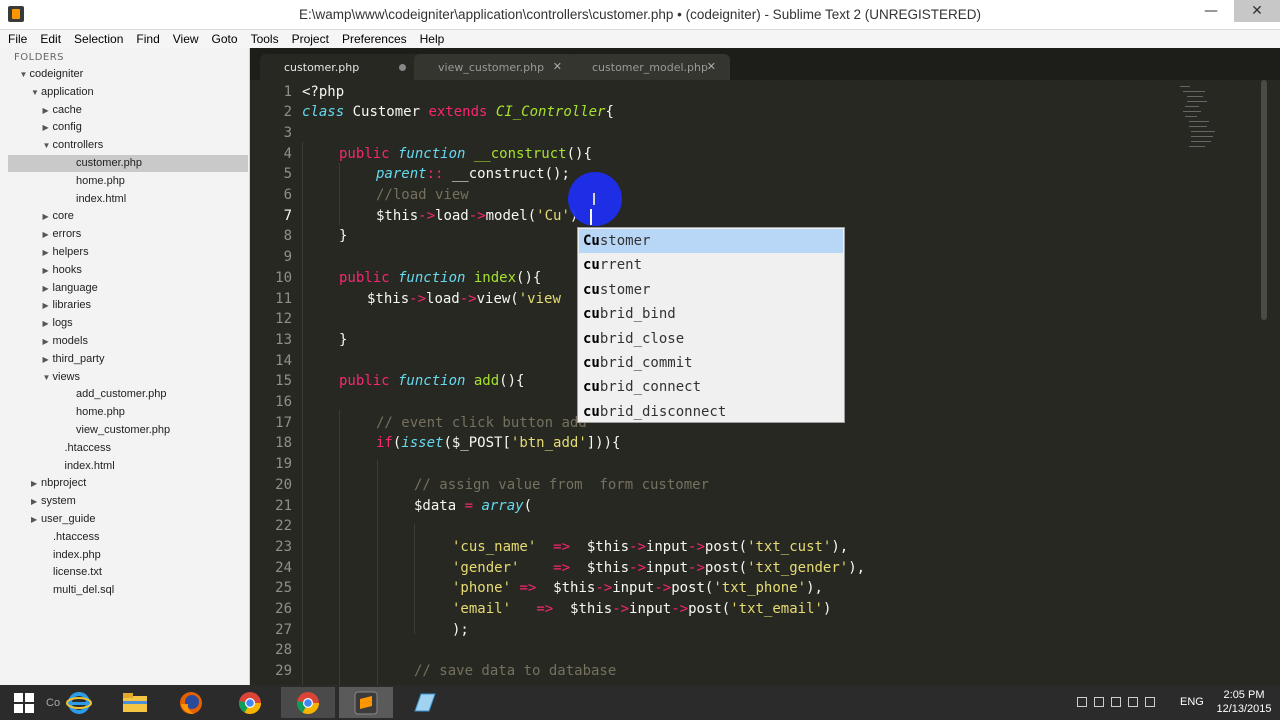  I want to click on tab-customer-model-php: customer_model.php ✕, so click(649, 67).